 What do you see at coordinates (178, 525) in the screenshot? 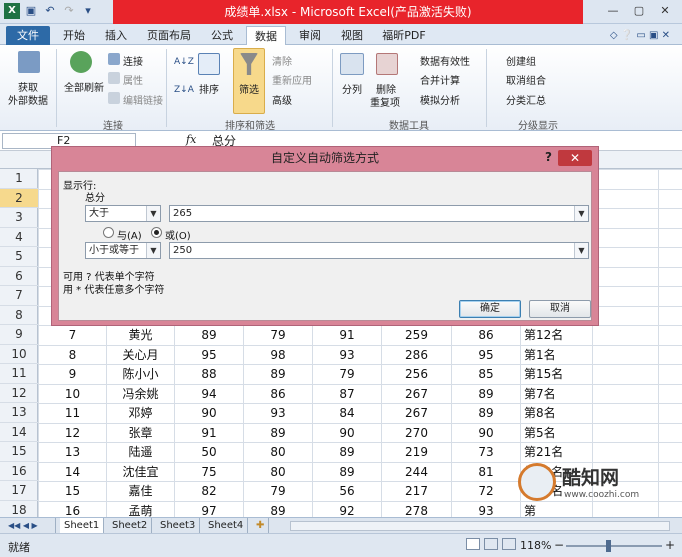
I see `sheet-tab-3: Sheet3` at bounding box center [178, 525].